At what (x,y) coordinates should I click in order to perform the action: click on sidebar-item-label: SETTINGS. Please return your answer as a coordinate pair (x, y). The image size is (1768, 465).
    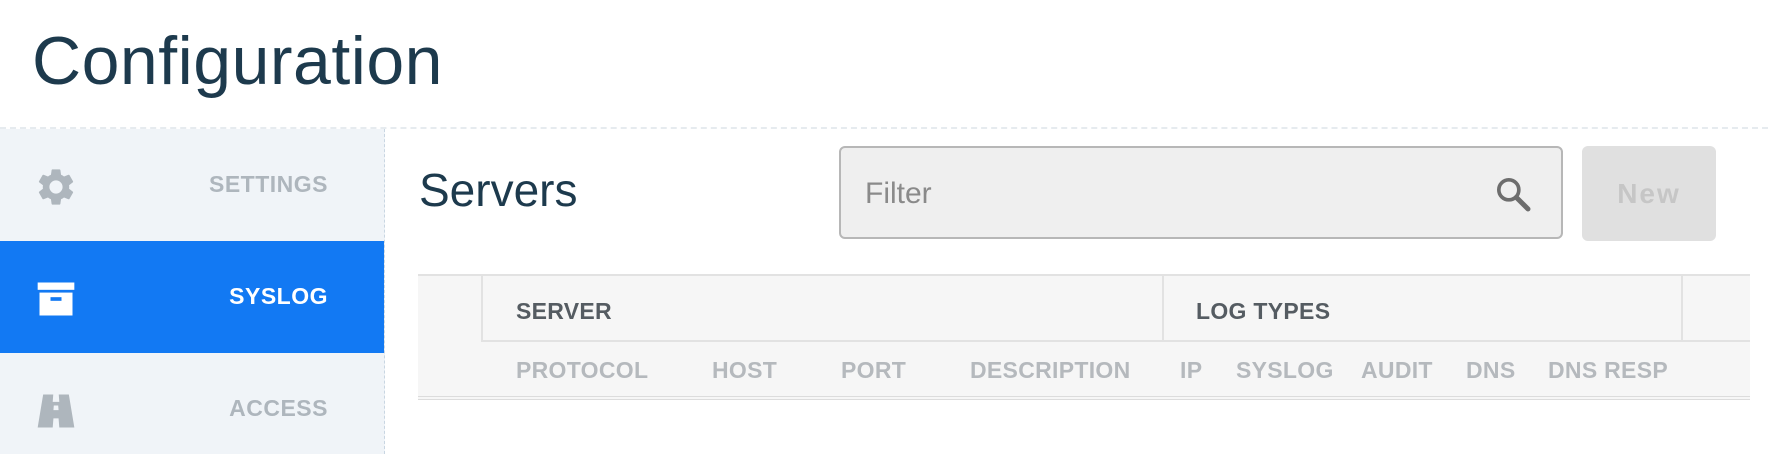
    Looking at the image, I should click on (268, 184).